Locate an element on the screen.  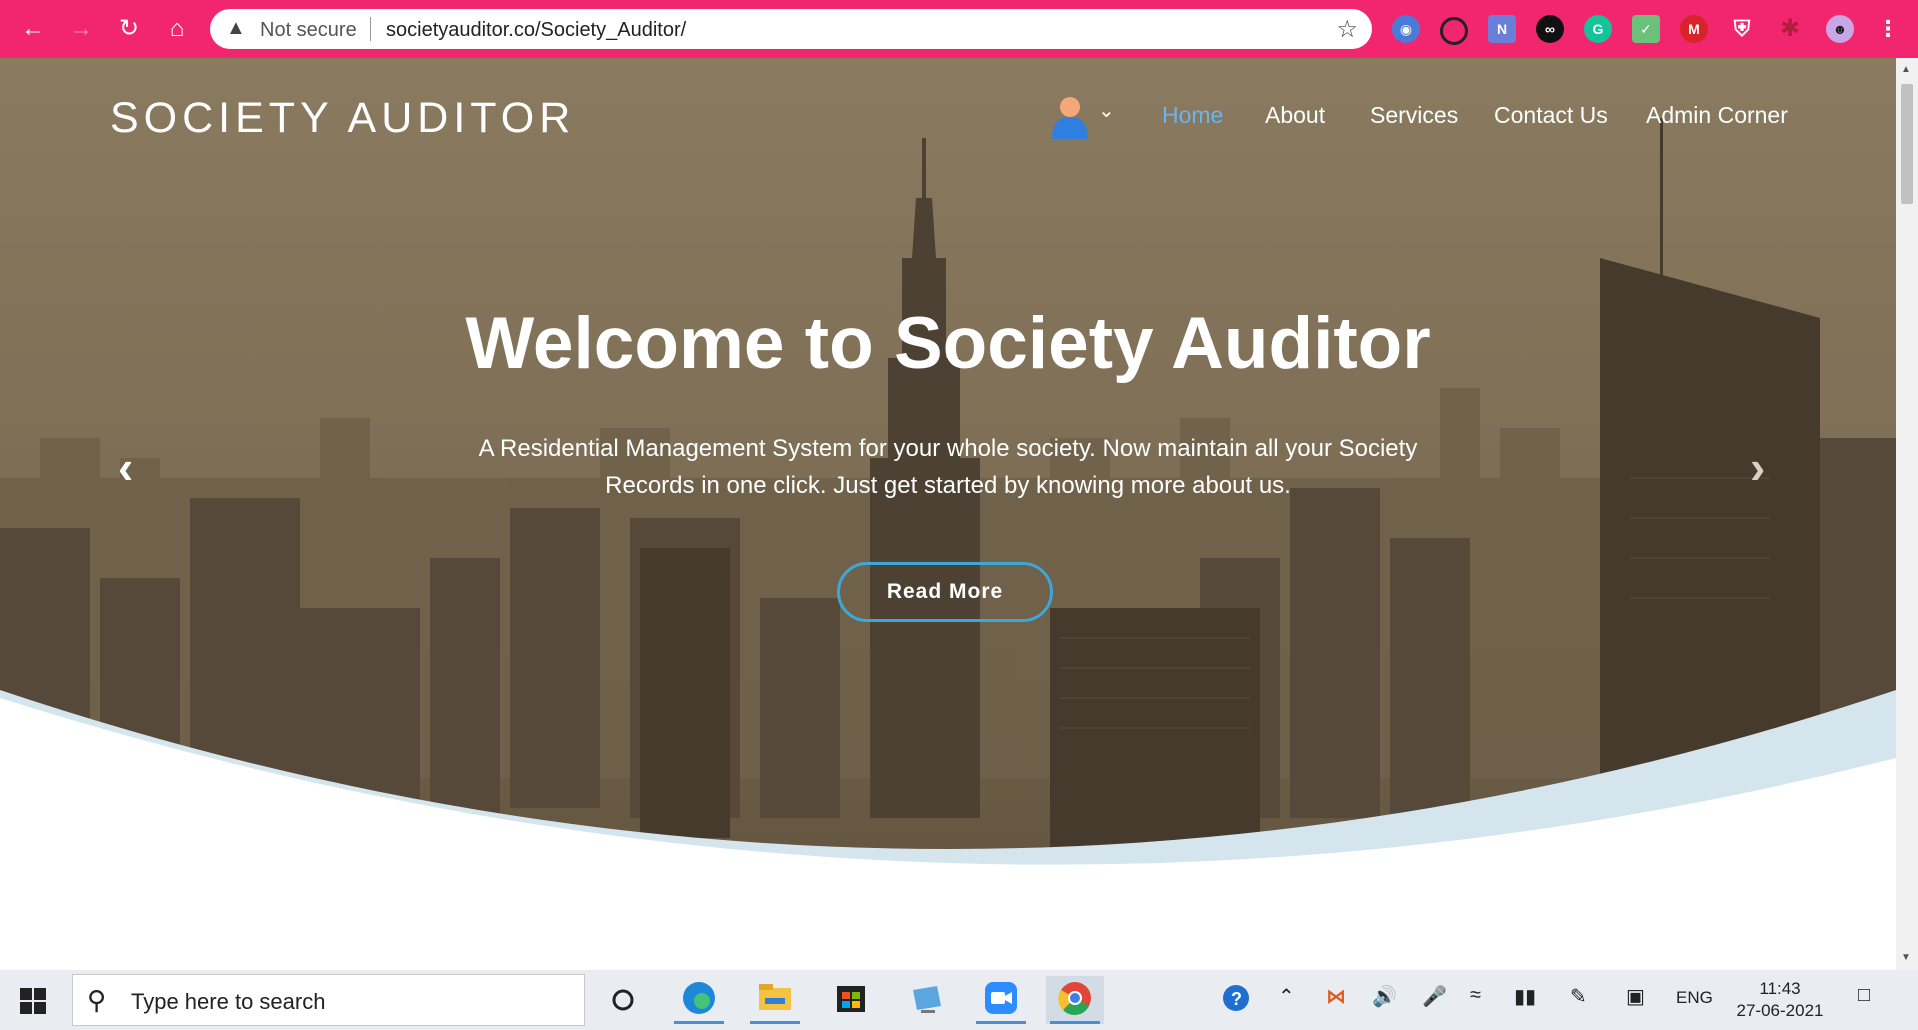
user-account-icon is located at coordinates (1070, 119).